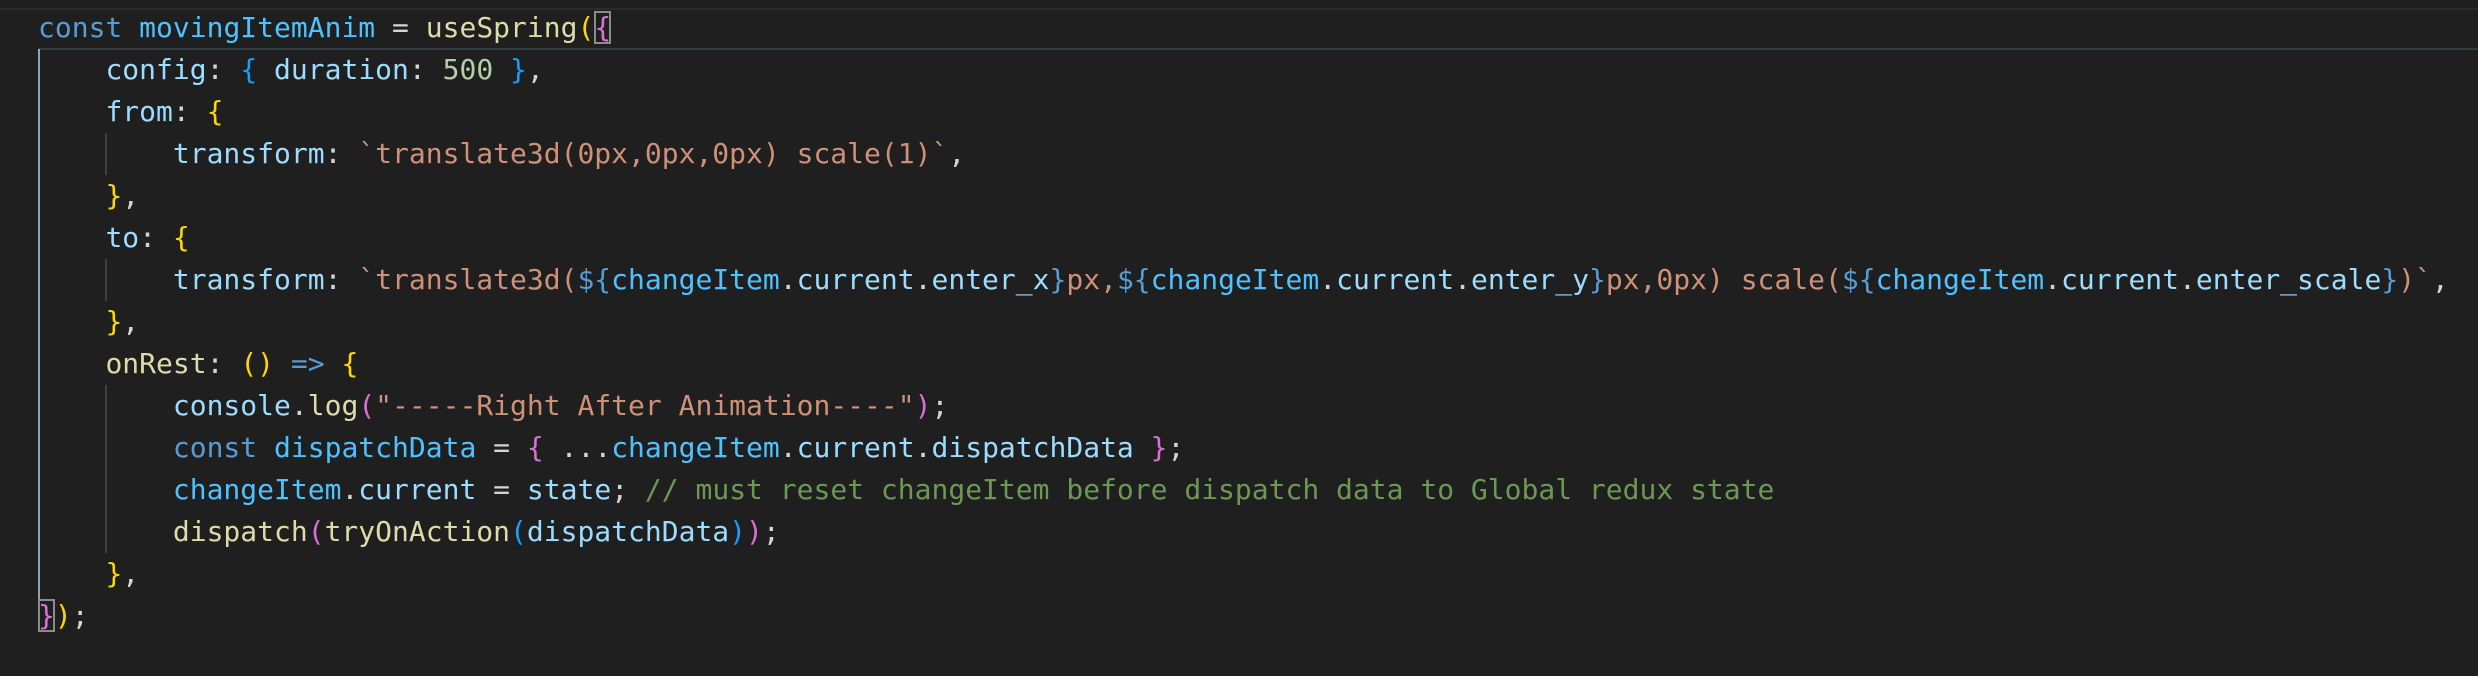  What do you see at coordinates (1243, 28) in the screenshot?
I see `code-line-1: const movingItemAnim = useSpring({` at bounding box center [1243, 28].